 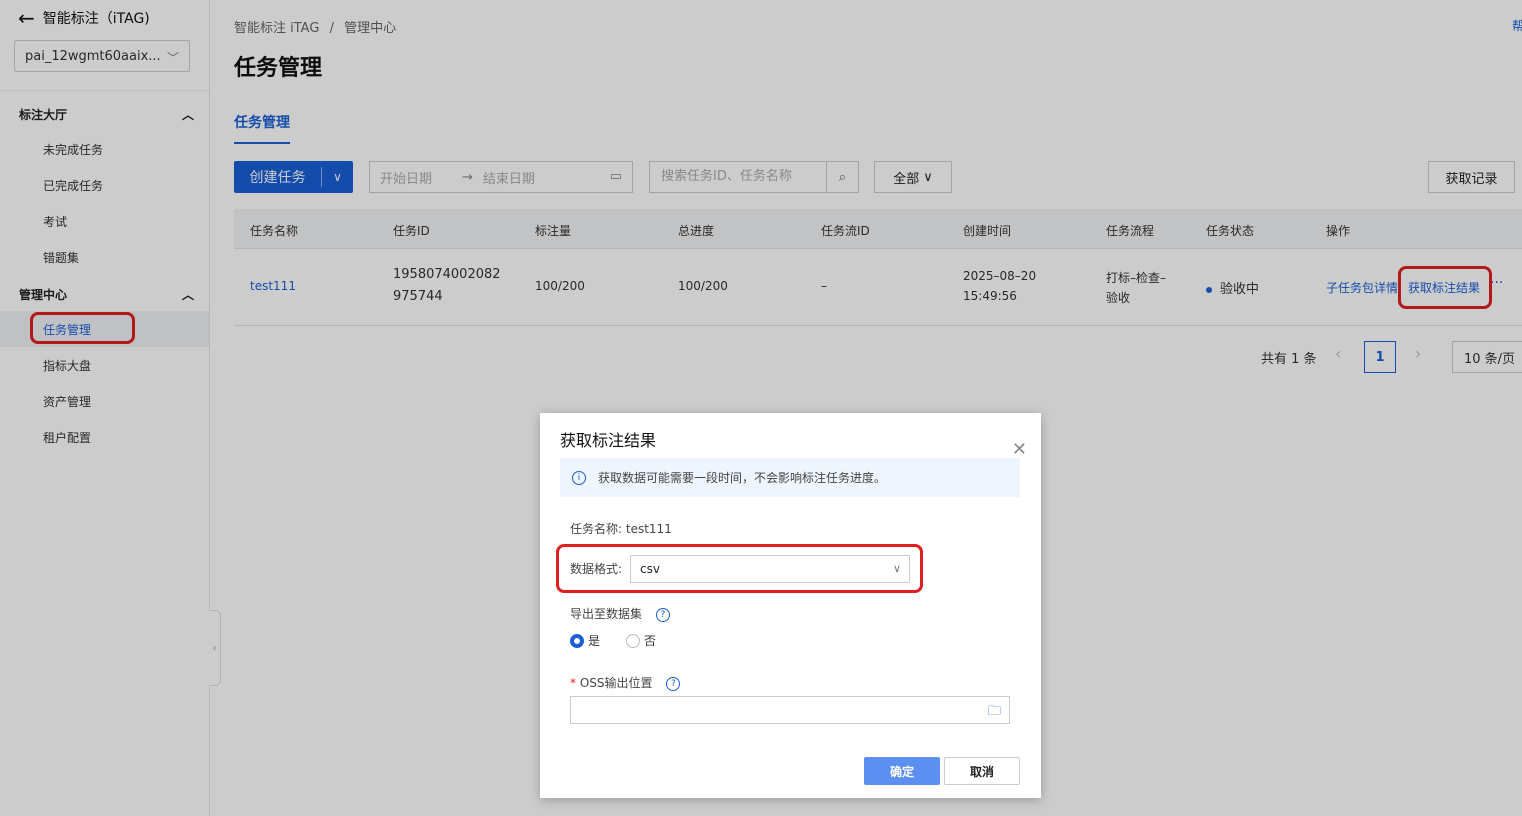 What do you see at coordinates (633, 640) in the screenshot?
I see `radio-no` at bounding box center [633, 640].